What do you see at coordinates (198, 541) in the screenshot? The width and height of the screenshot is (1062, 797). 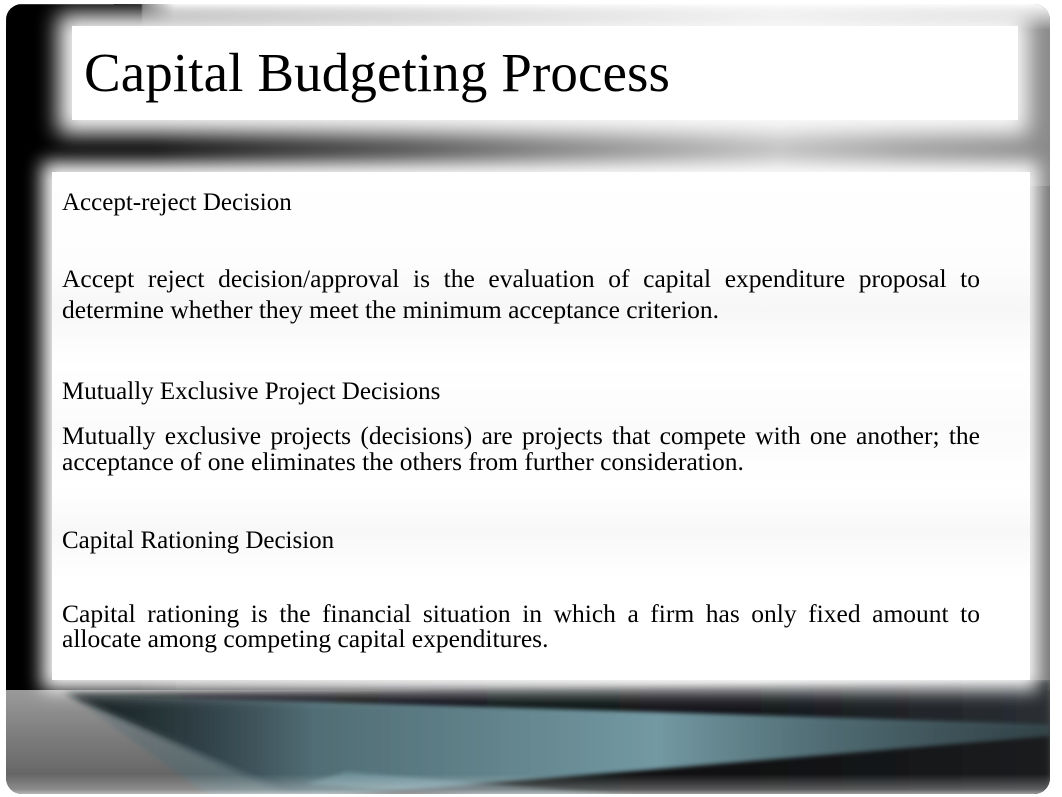 I see `section-heading: Capital Rationing Decision` at bounding box center [198, 541].